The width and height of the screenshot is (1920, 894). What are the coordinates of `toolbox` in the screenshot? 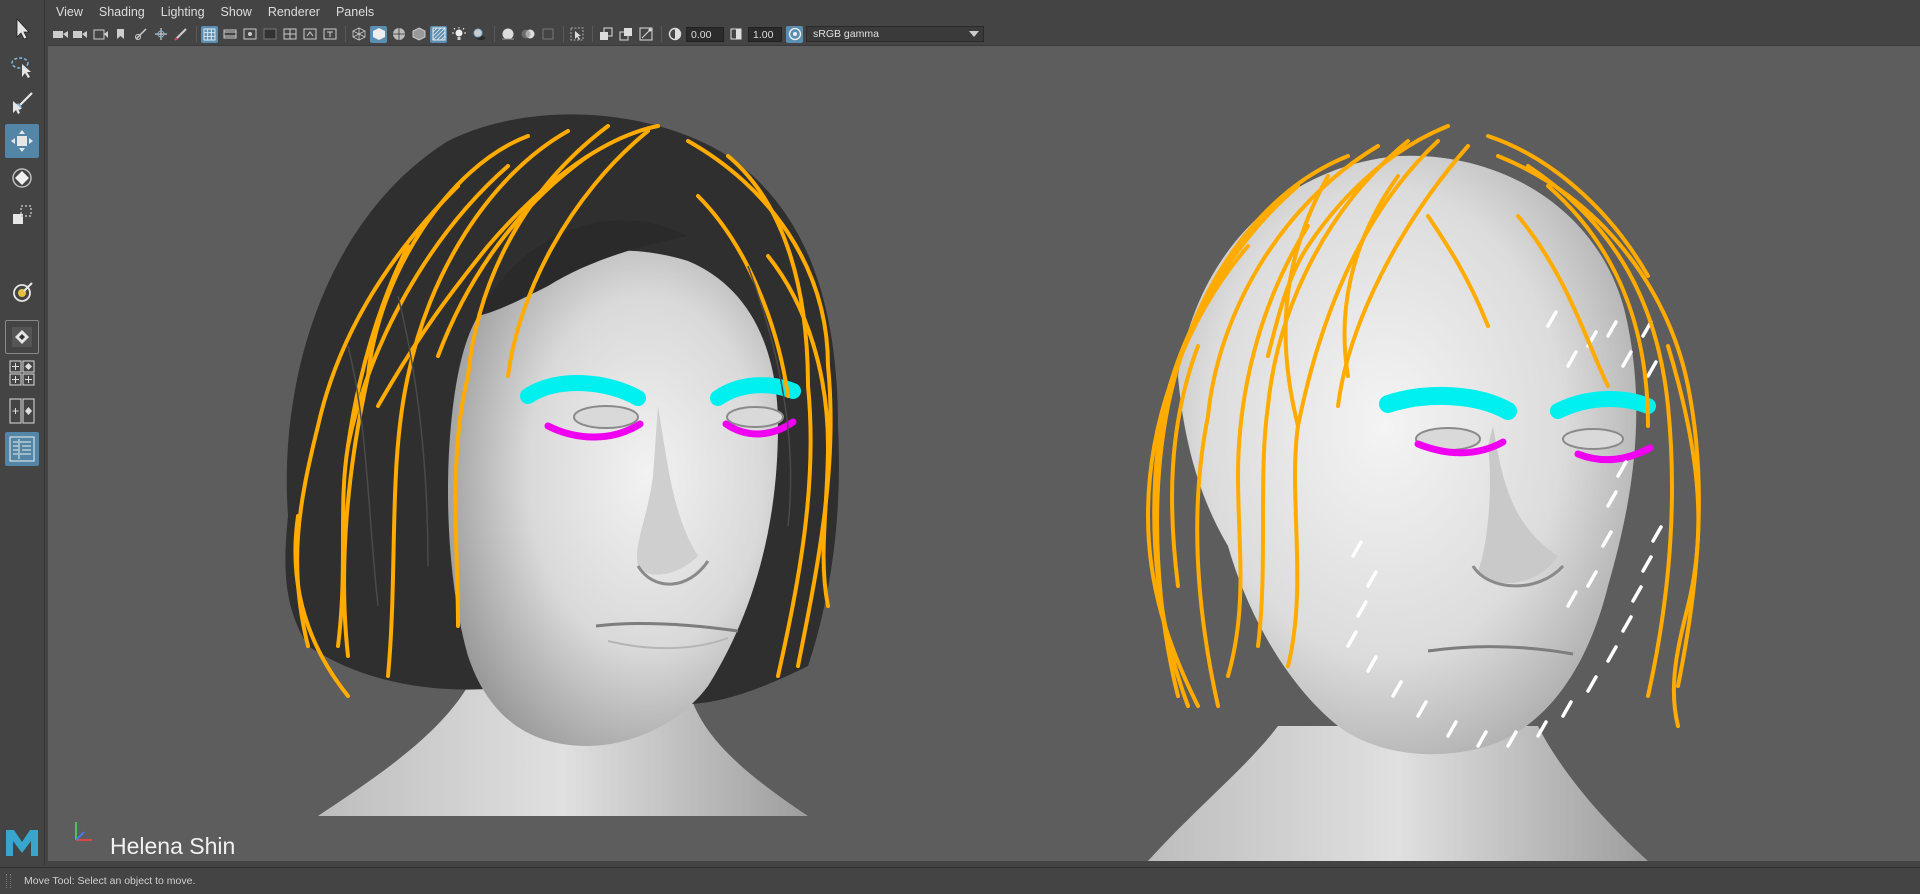 It's located at (22, 432).